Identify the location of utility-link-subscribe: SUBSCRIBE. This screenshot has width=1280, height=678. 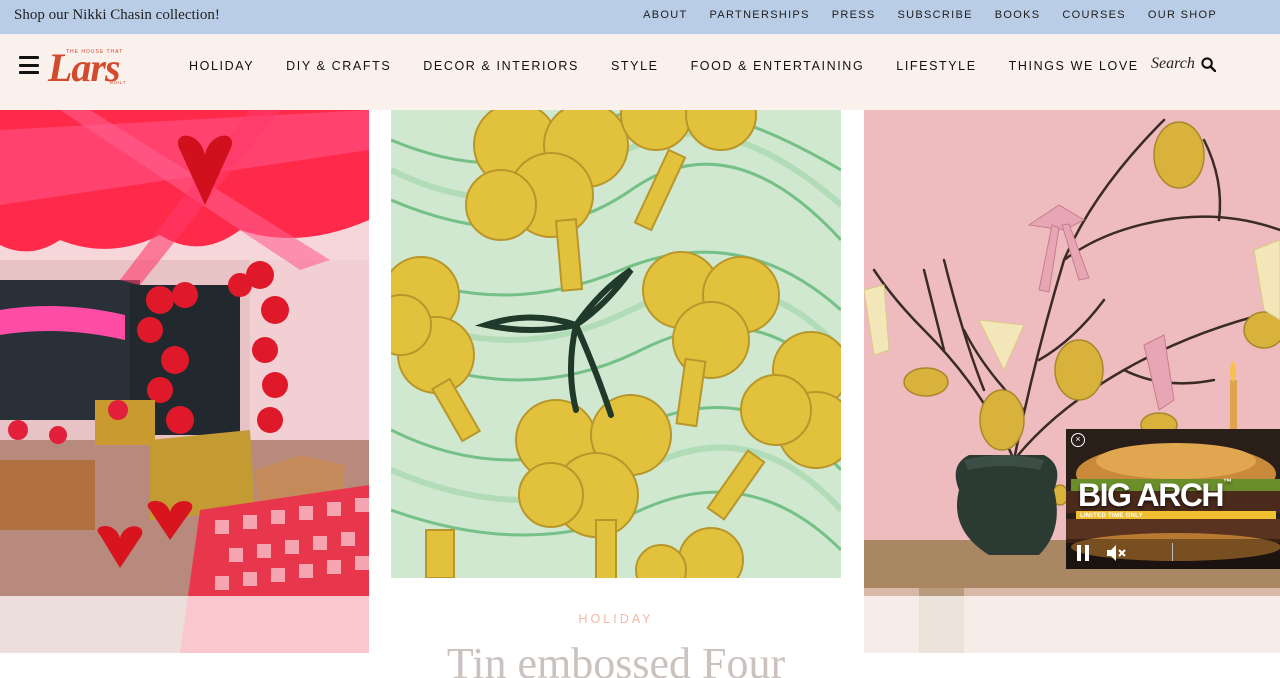
(935, 15).